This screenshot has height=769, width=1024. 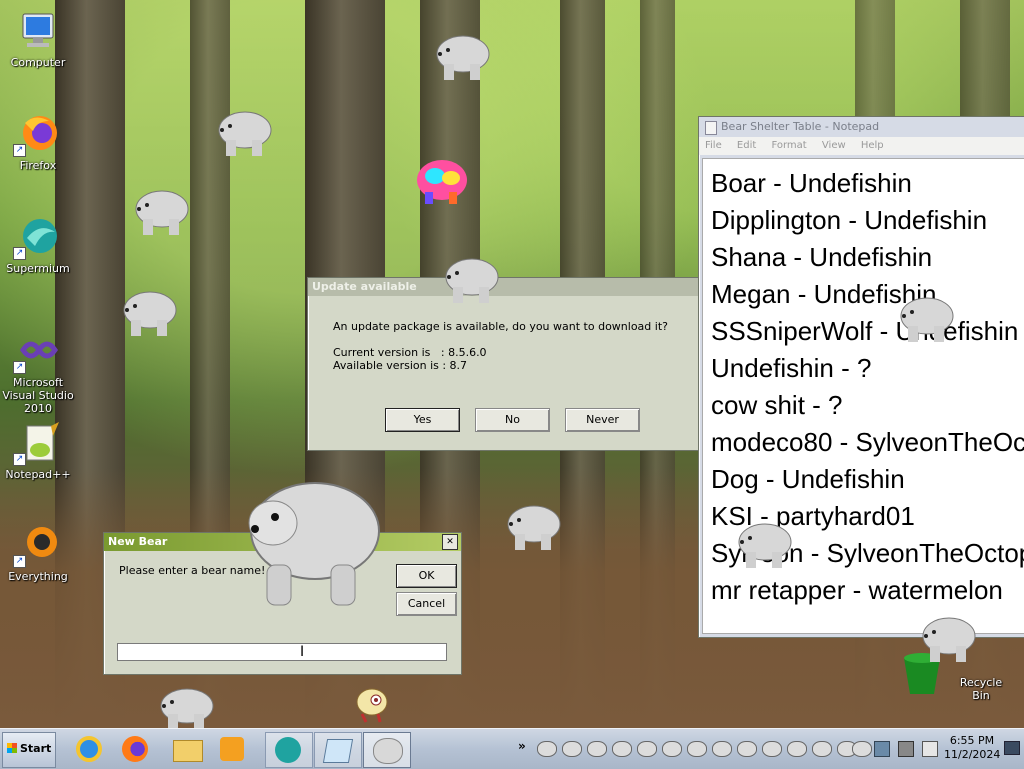 I want to click on volume-muted-icon, so click(x=906, y=749).